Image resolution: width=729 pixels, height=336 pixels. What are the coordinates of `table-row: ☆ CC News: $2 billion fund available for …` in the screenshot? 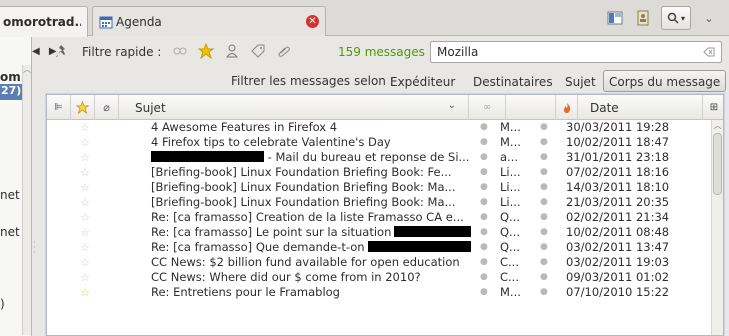 It's located at (380, 262).